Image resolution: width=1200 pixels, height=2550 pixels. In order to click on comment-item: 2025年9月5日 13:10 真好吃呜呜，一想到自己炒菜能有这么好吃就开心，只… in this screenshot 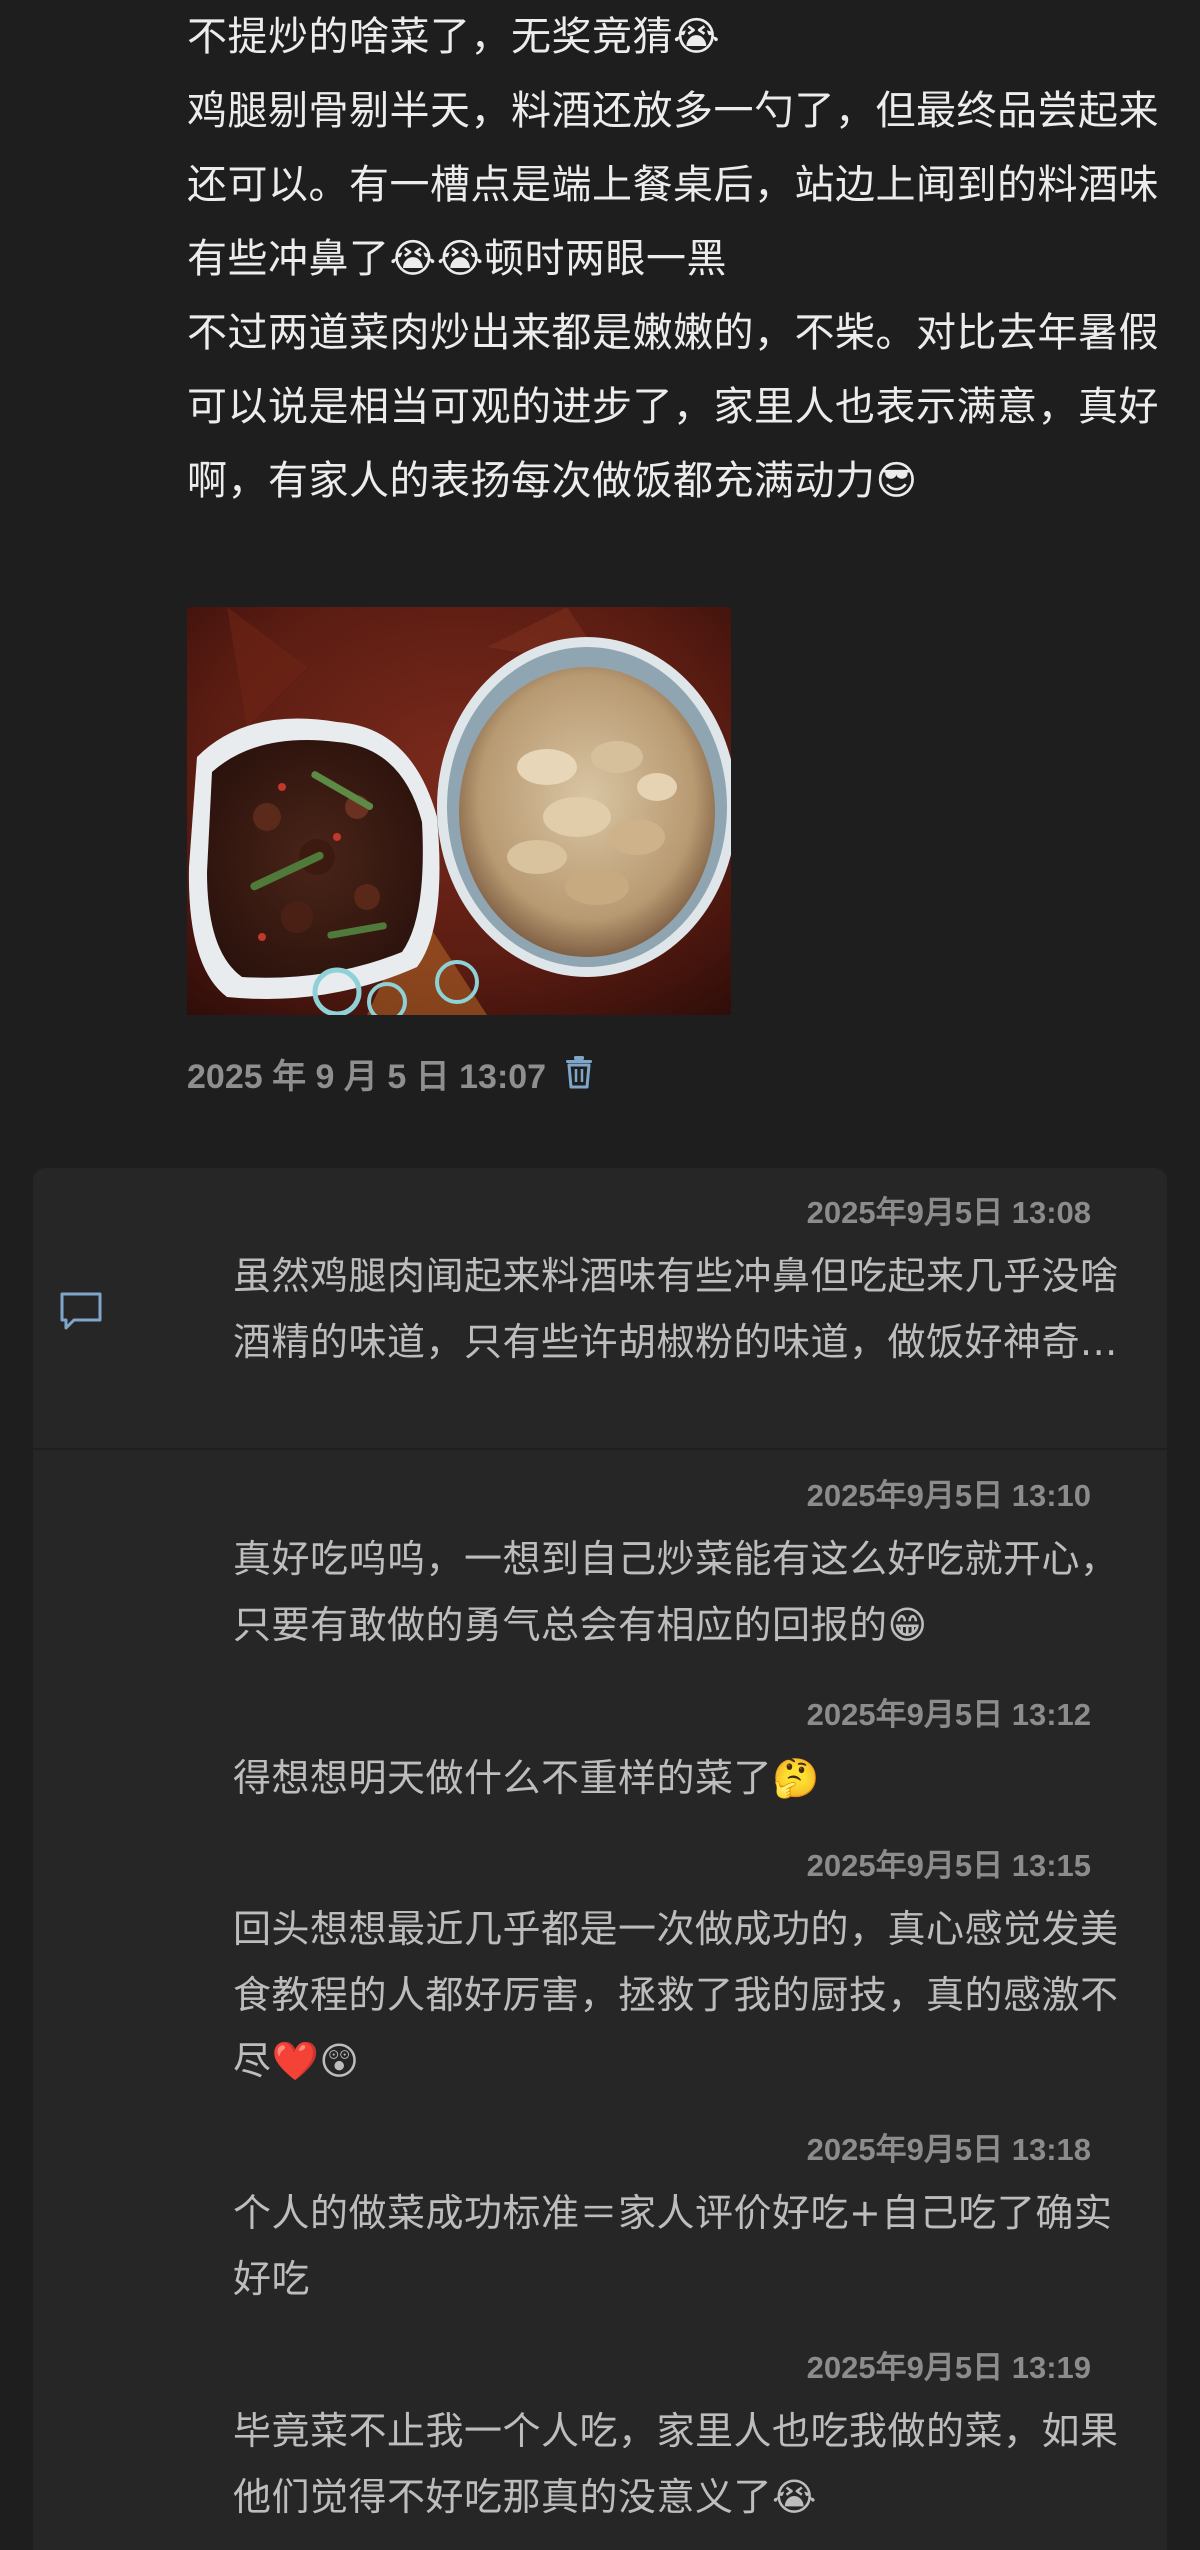, I will do `click(688, 1567)`.